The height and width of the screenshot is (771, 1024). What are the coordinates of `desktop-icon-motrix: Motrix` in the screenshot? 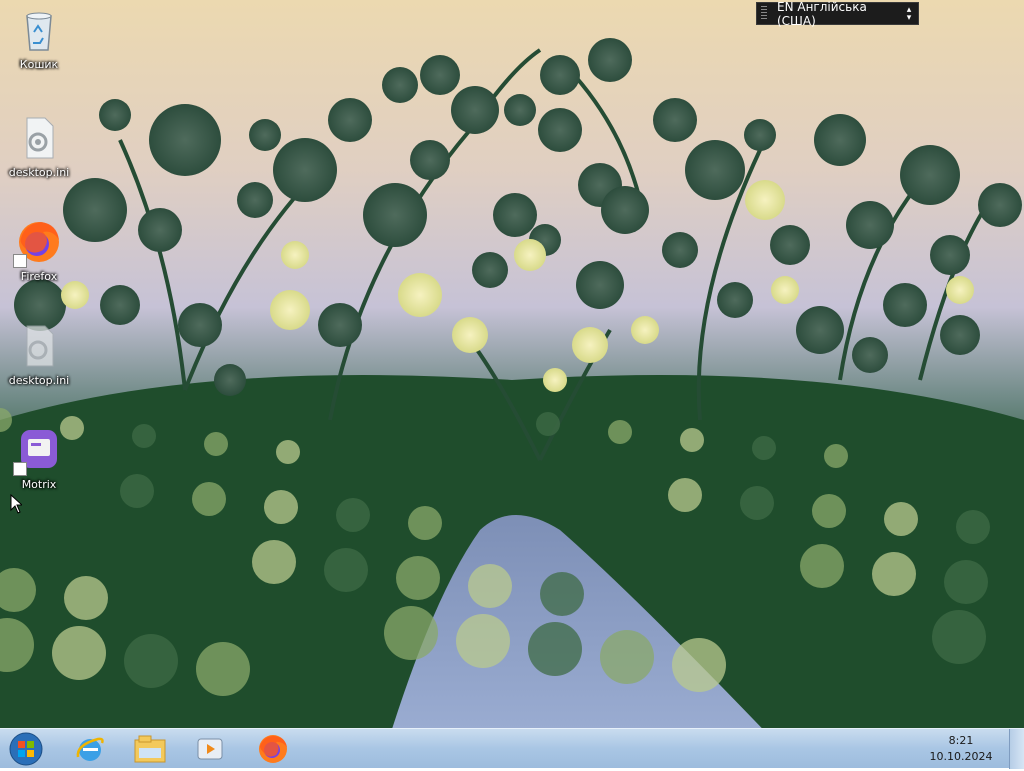 It's located at (39, 458).